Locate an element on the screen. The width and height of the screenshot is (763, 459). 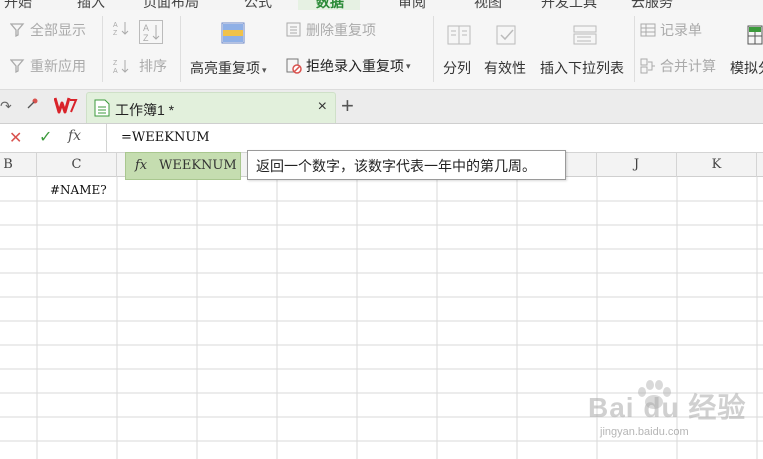
simulate-icon is located at coordinates (755, 35).